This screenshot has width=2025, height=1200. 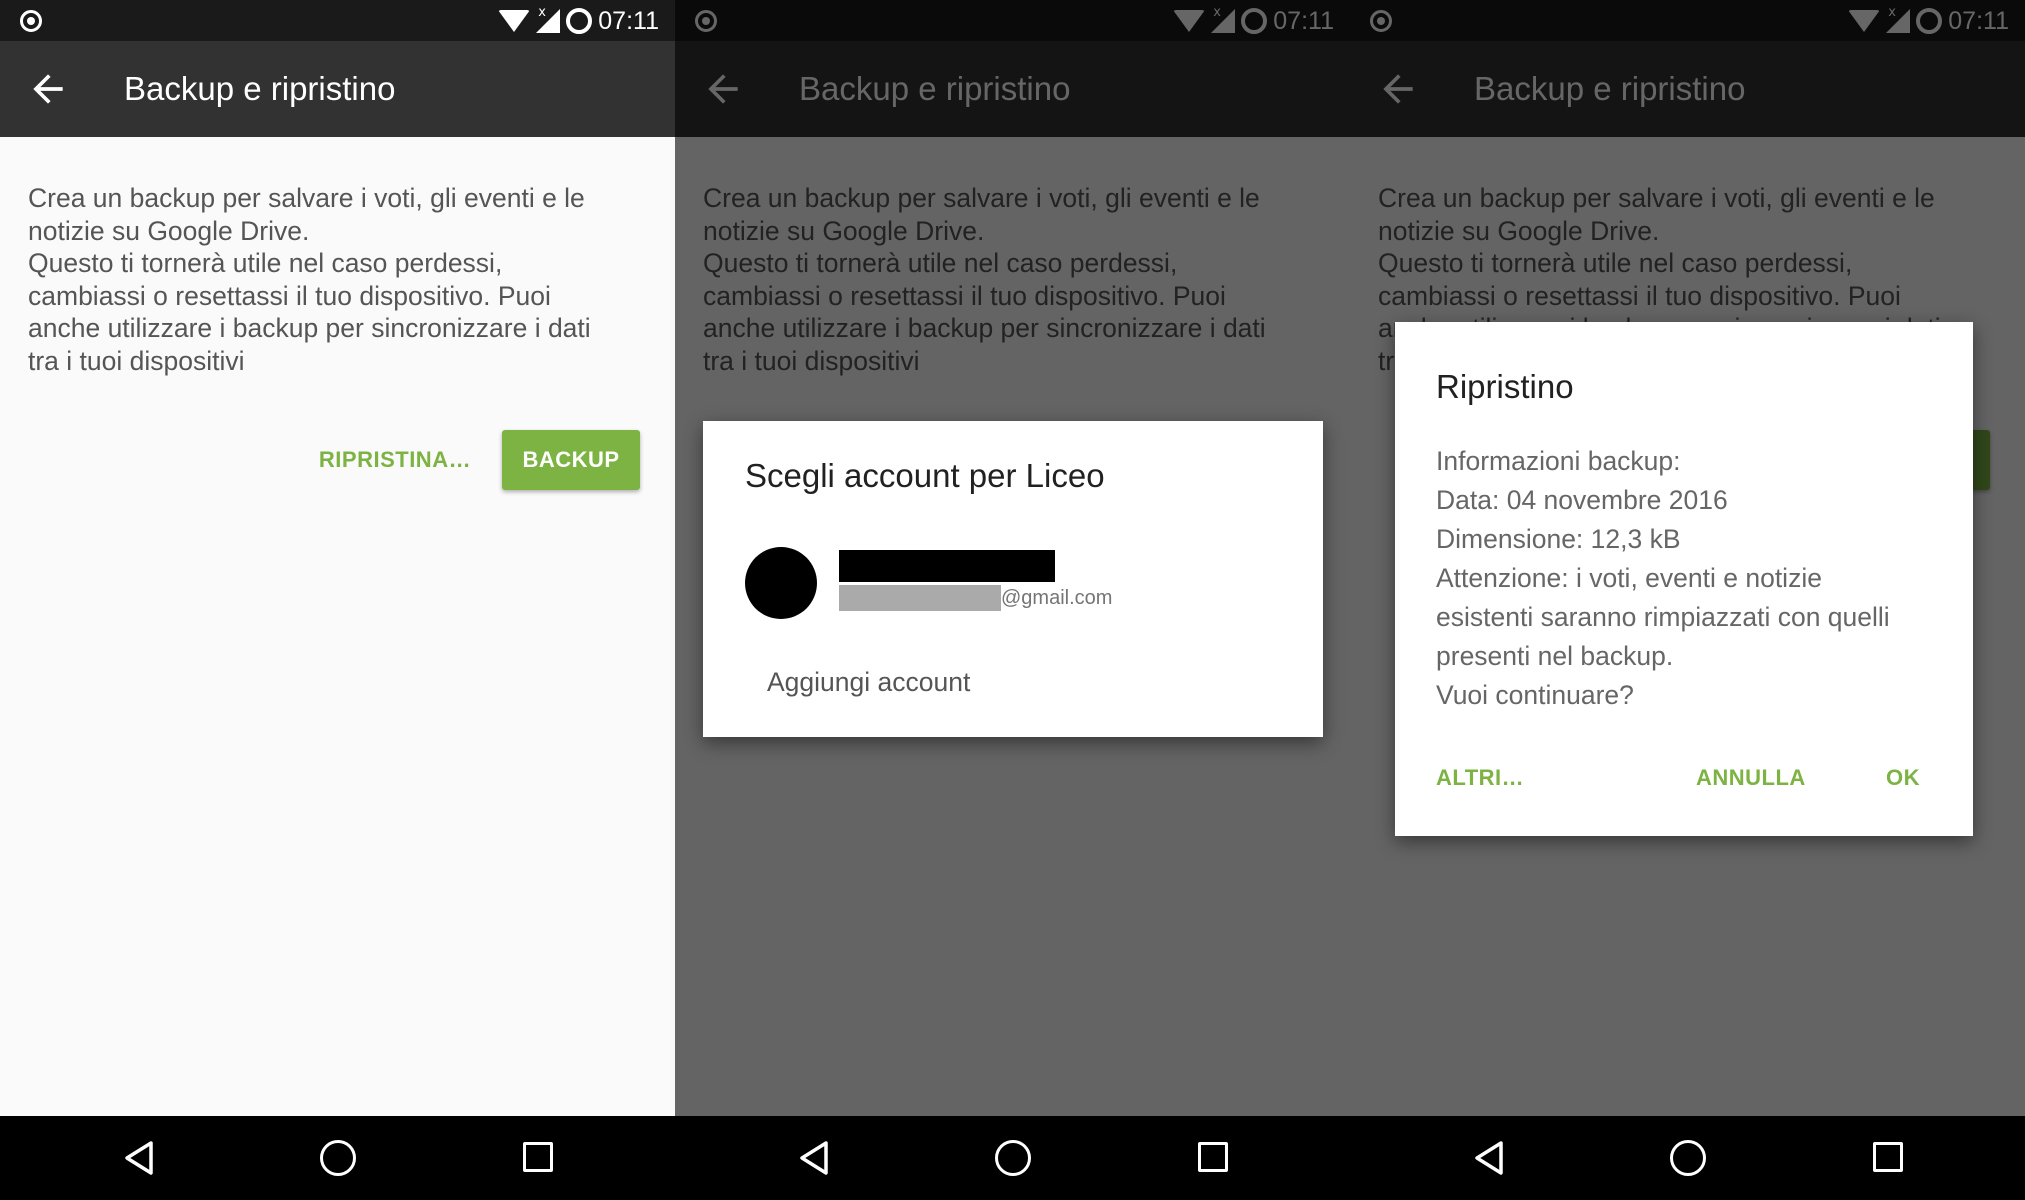 I want to click on dialog-title: Scegli account per Liceo, so click(x=925, y=475).